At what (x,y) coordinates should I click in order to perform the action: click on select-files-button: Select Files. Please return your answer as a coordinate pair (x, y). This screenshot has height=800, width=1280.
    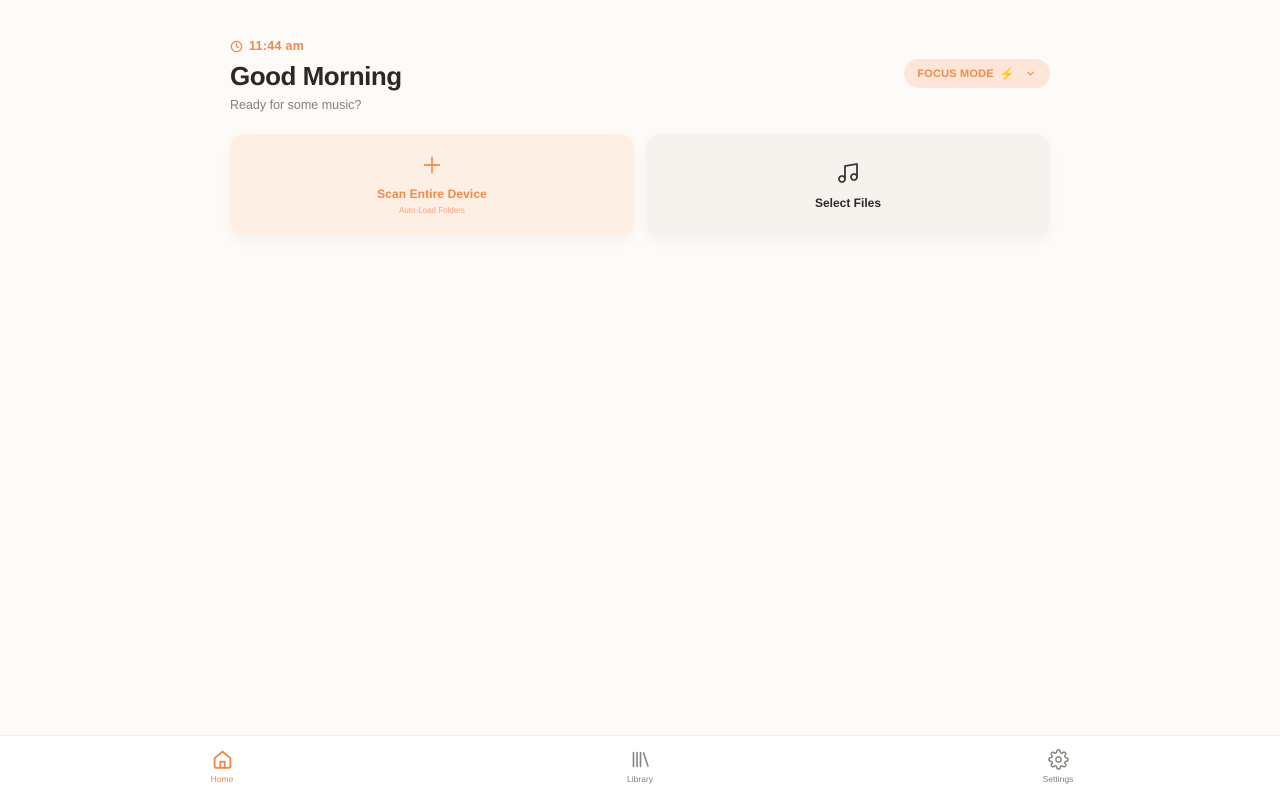
    Looking at the image, I should click on (848, 185).